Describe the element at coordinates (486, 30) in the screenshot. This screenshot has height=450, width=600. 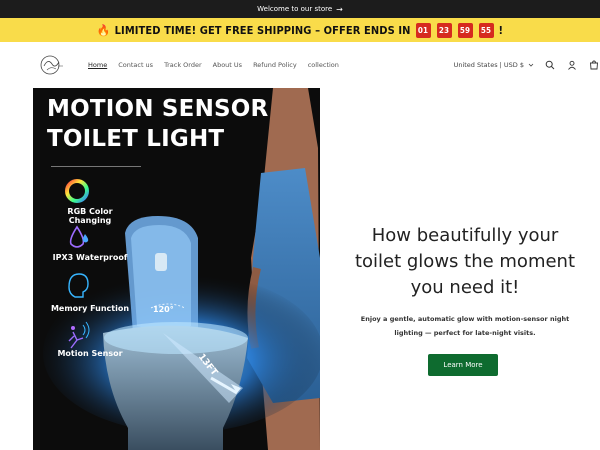
I see `countdown-seconds: 55` at that location.